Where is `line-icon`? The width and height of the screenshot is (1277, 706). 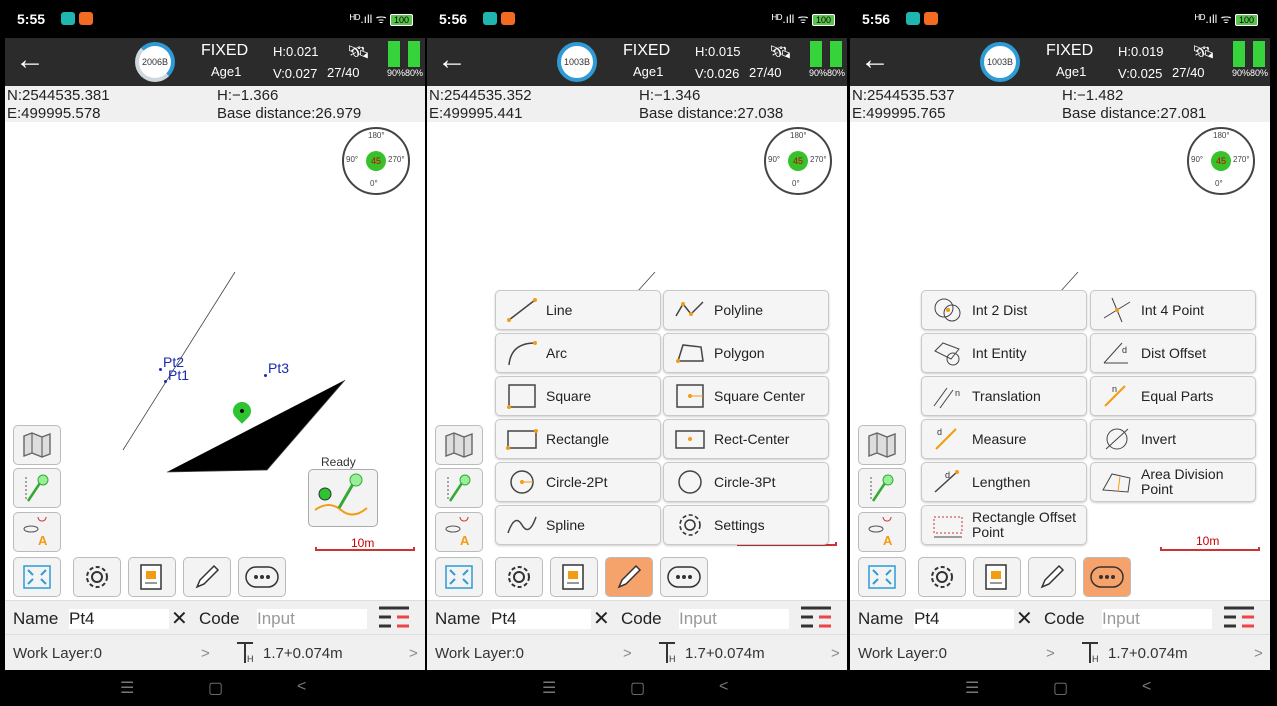 line-icon is located at coordinates (522, 310).